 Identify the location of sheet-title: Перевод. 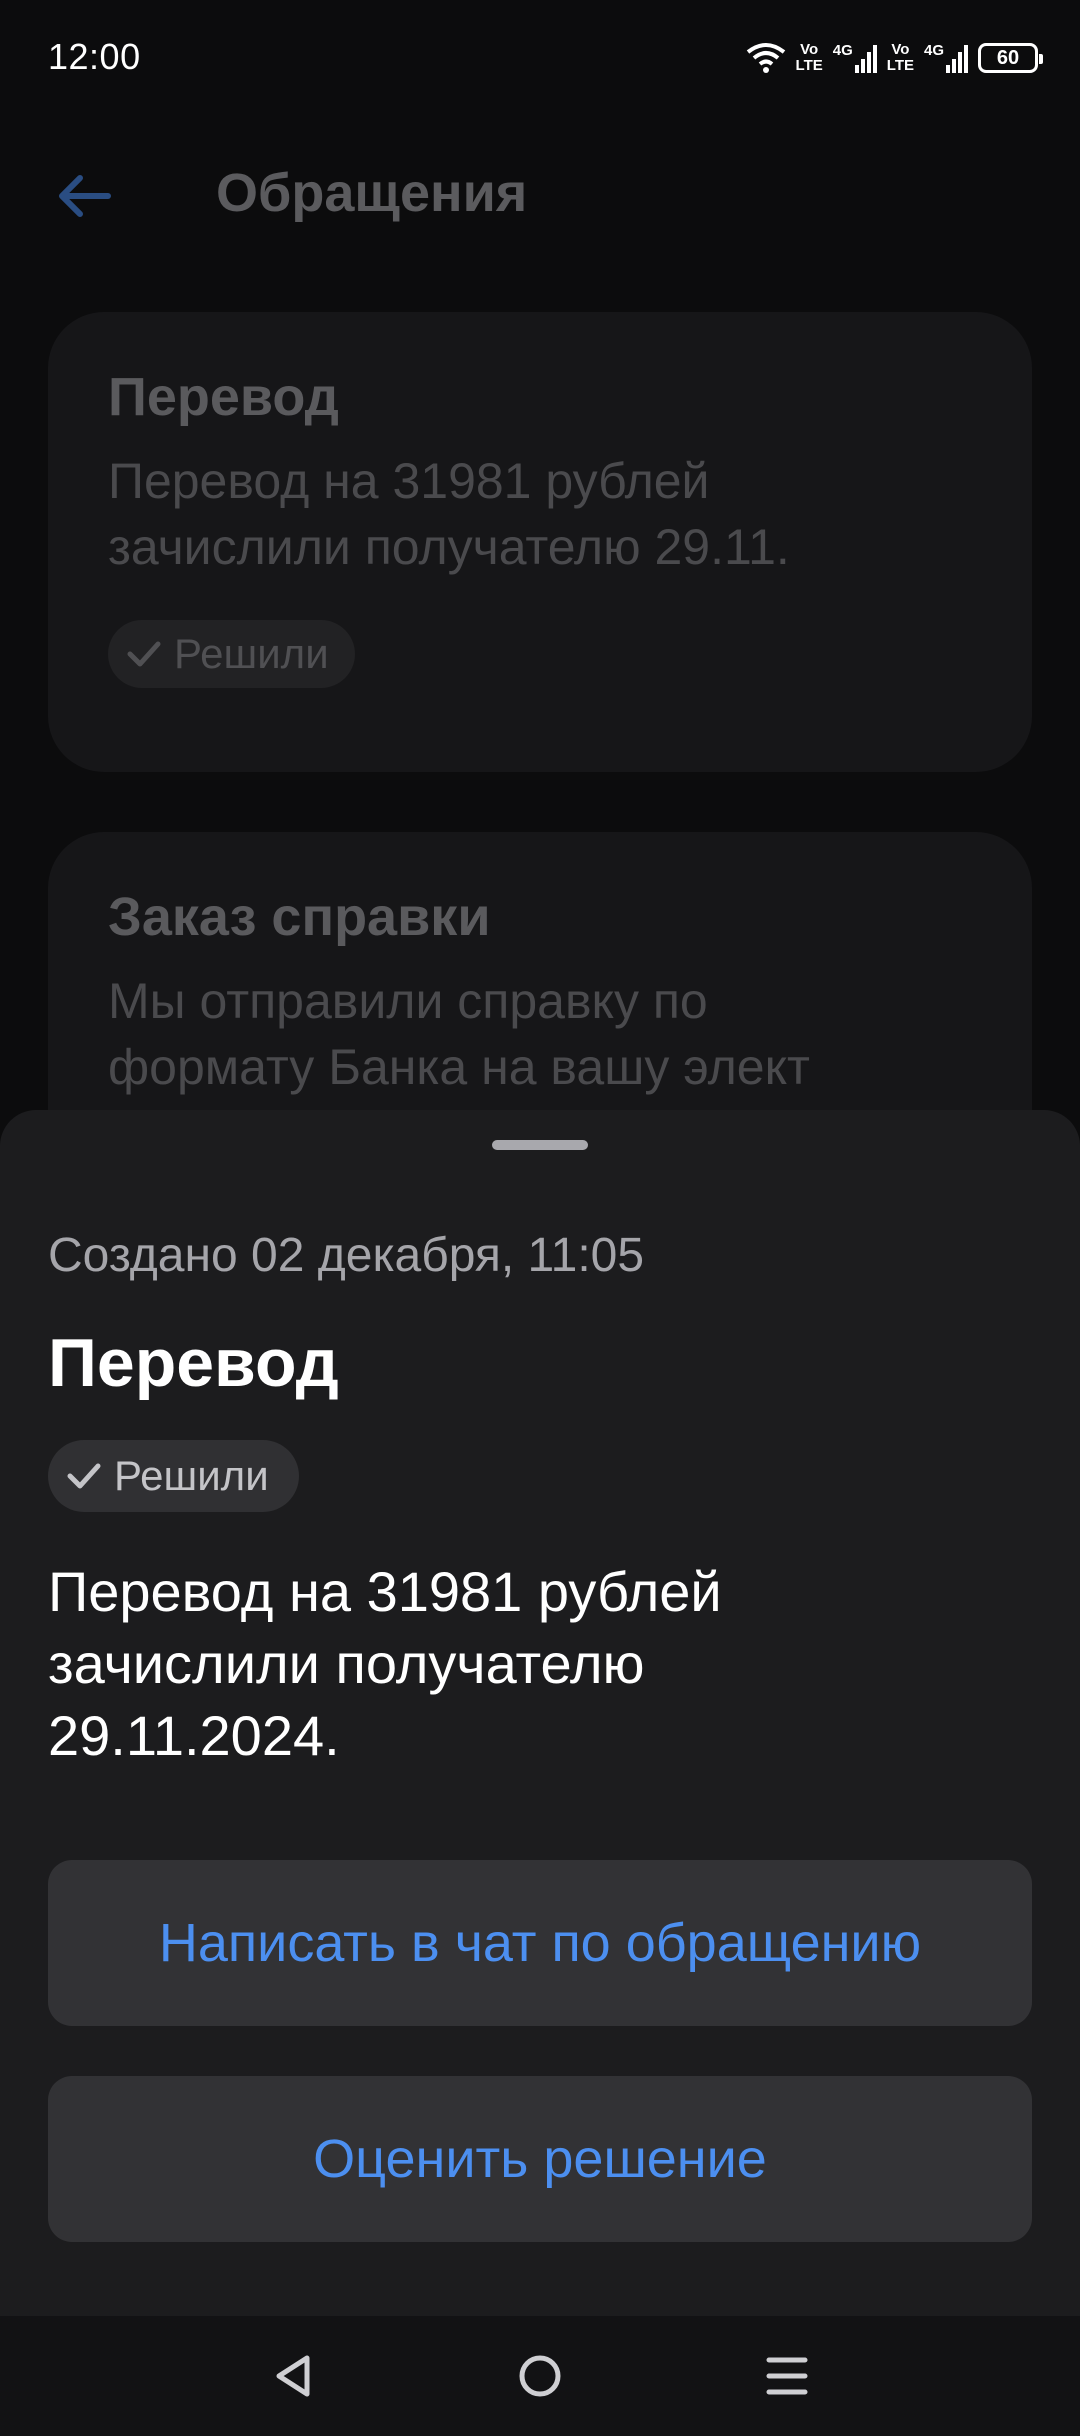
(193, 1363).